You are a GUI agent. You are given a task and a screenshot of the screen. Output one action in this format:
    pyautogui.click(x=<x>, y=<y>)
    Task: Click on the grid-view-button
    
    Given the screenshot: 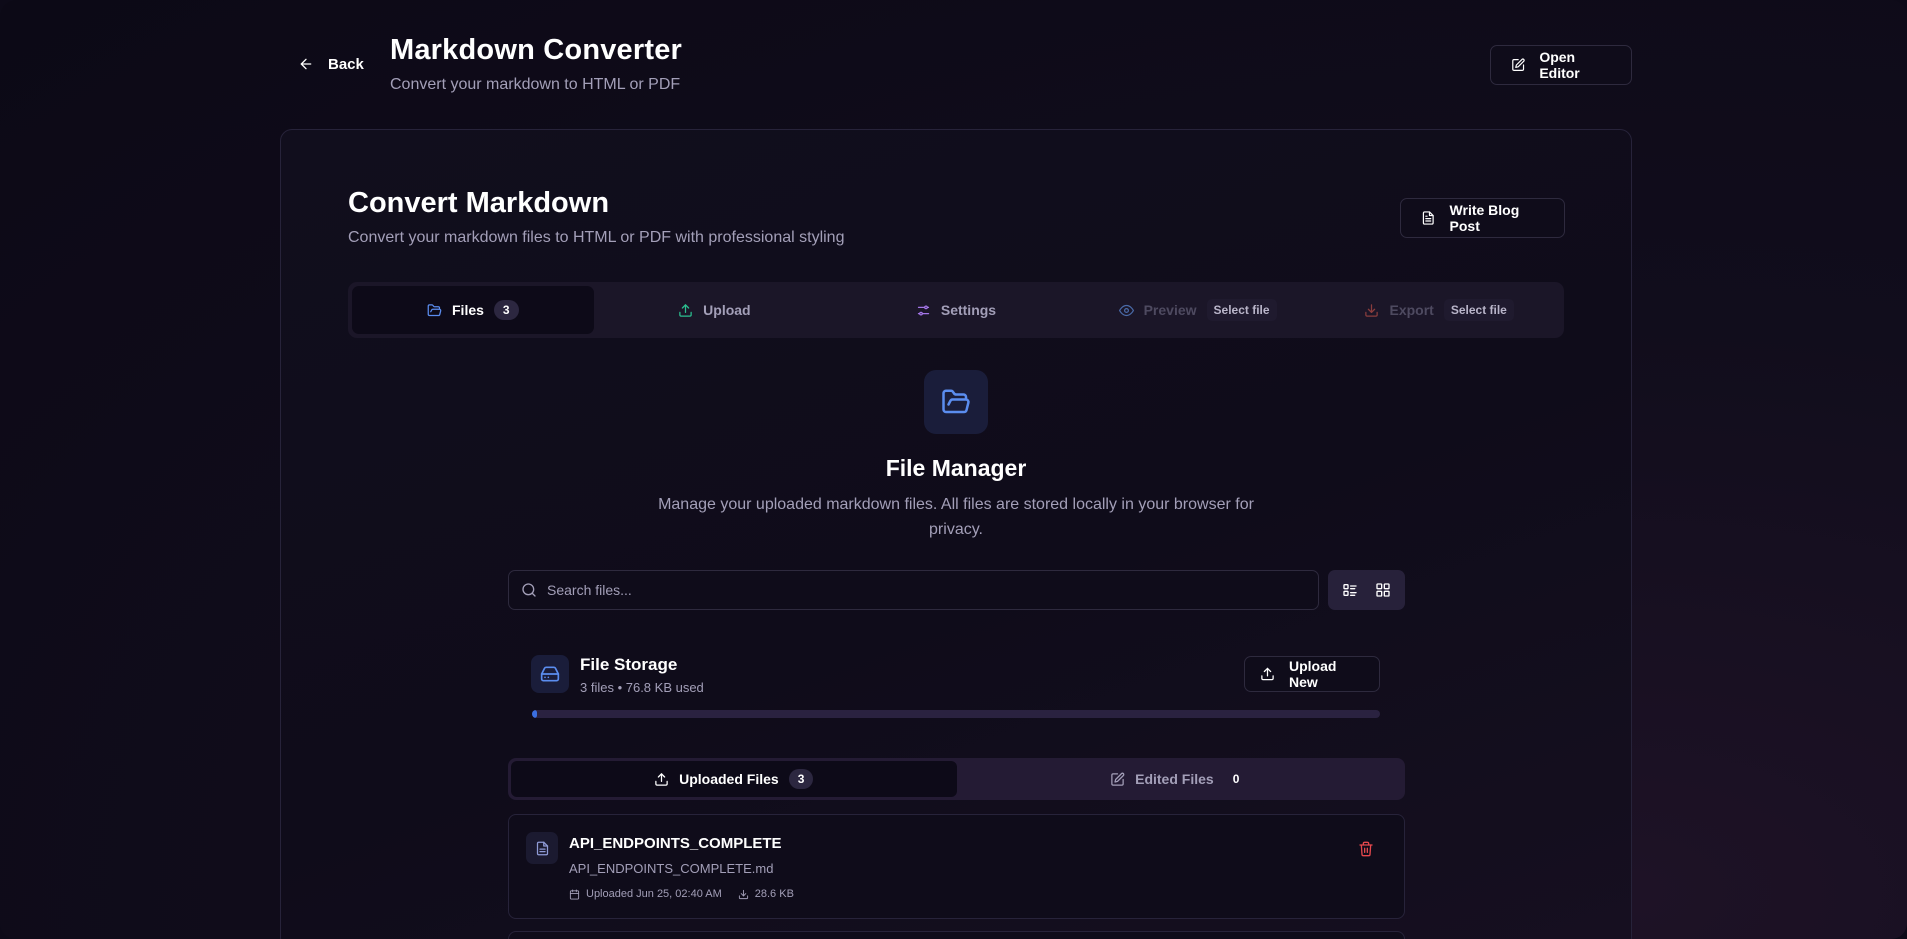 What is the action you would take?
    pyautogui.click(x=1383, y=590)
    